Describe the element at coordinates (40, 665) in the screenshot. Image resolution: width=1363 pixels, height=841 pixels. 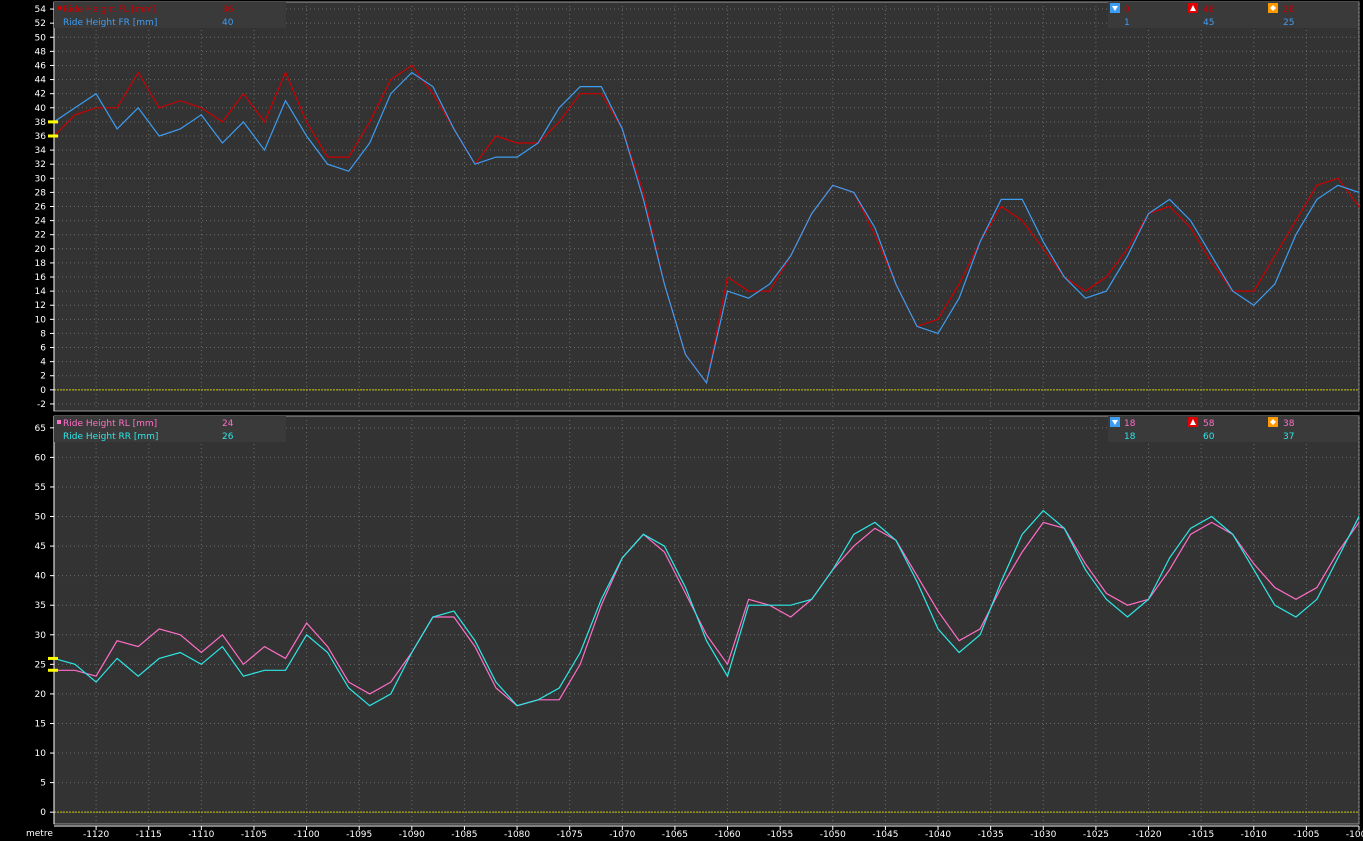
I see `bottom-y-tick-label: 25` at that location.